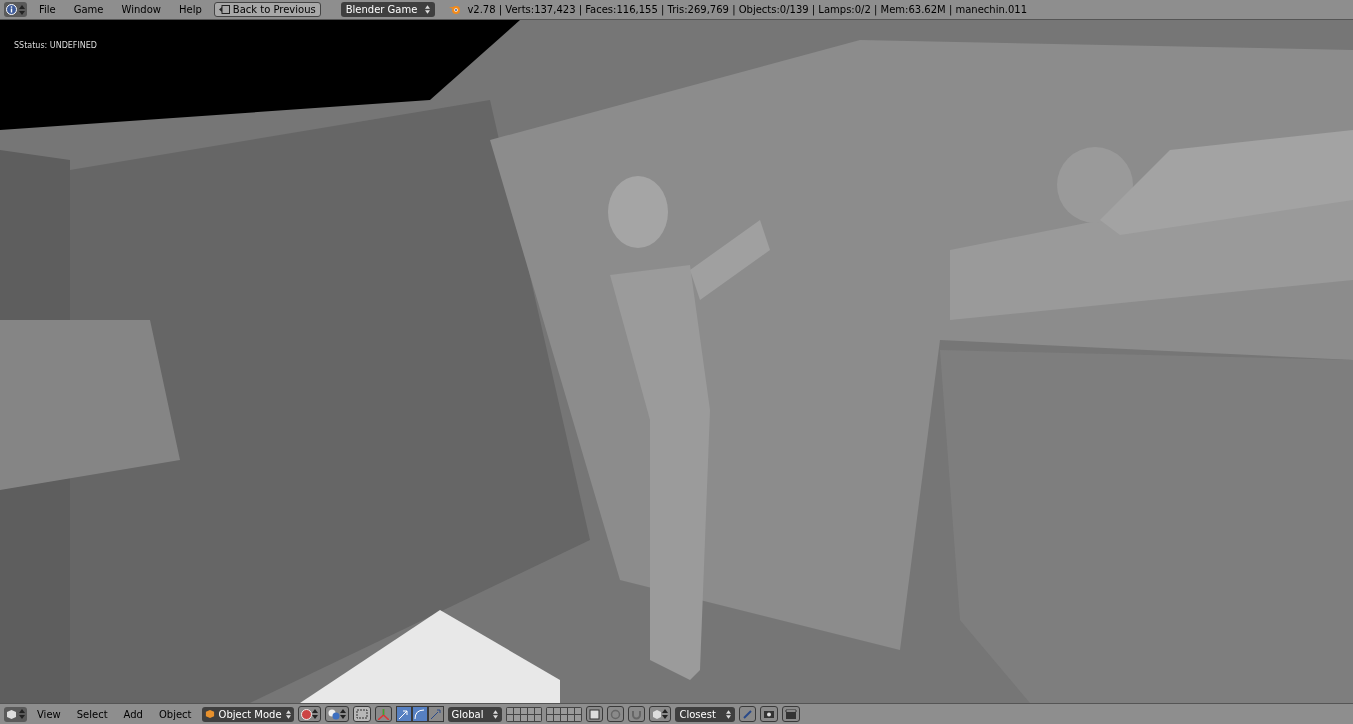  I want to click on status-text: SStatus: UNDEFINED, so click(56, 46).